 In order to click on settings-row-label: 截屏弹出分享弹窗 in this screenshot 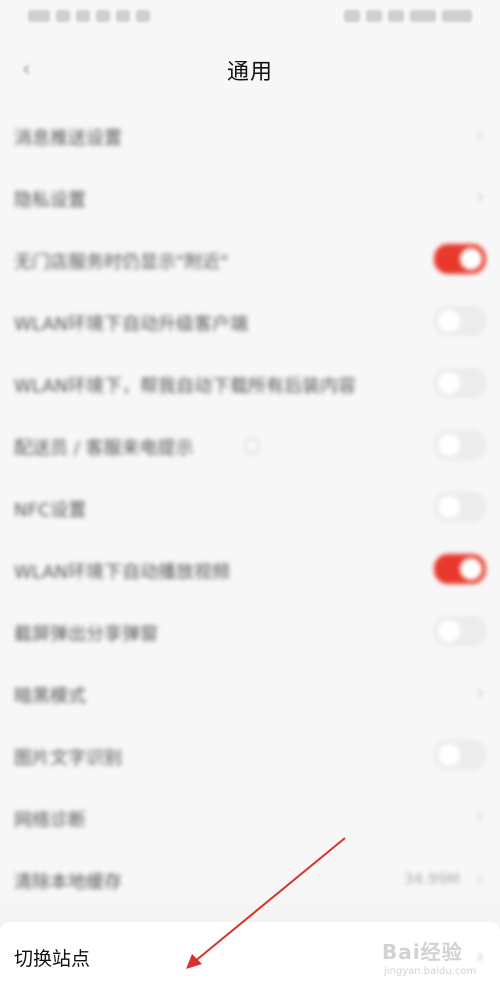, I will do `click(86, 634)`.